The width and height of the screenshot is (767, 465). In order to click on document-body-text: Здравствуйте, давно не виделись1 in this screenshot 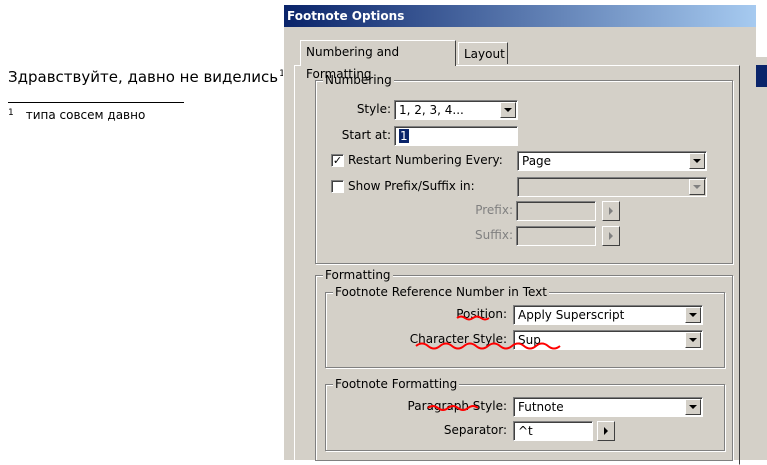, I will do `click(146, 77)`.